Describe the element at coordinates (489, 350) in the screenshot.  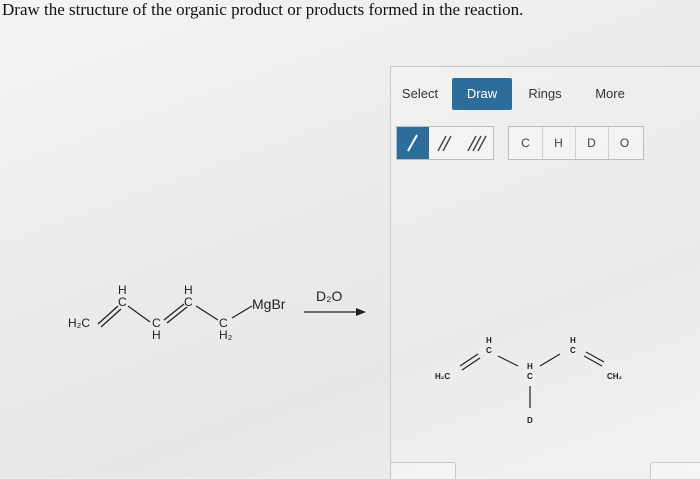
I see `product-c1: C` at that location.